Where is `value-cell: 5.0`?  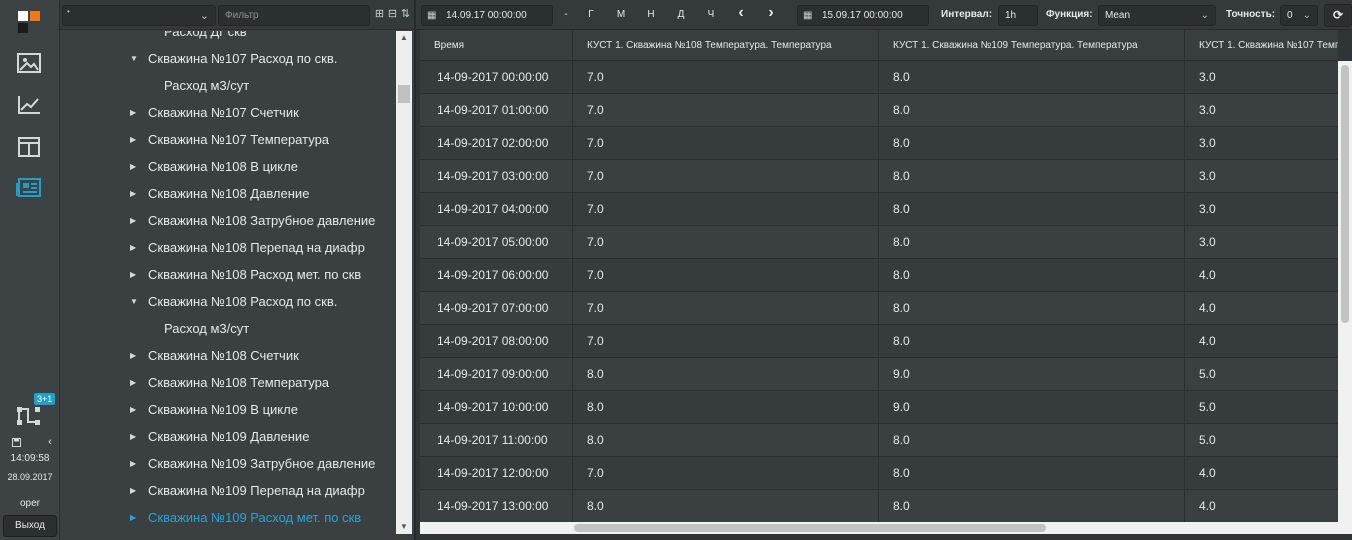
value-cell: 5.0 is located at coordinates (1261, 440).